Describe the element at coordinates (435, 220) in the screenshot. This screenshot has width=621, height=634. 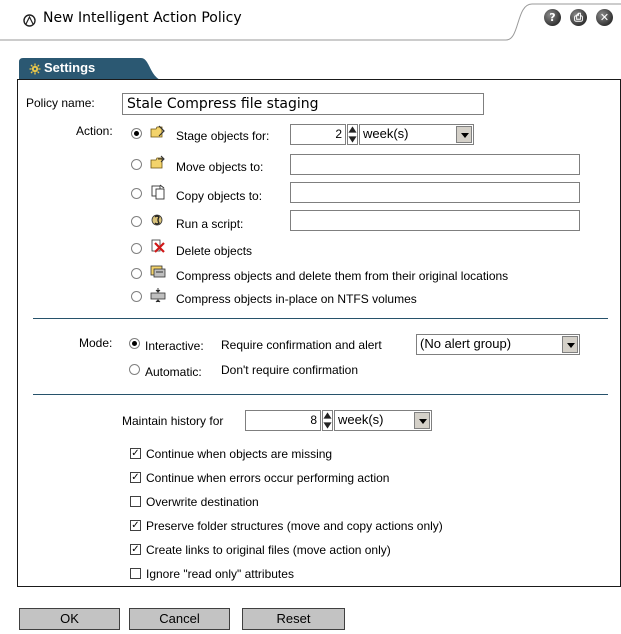
I see `script-path-input` at that location.